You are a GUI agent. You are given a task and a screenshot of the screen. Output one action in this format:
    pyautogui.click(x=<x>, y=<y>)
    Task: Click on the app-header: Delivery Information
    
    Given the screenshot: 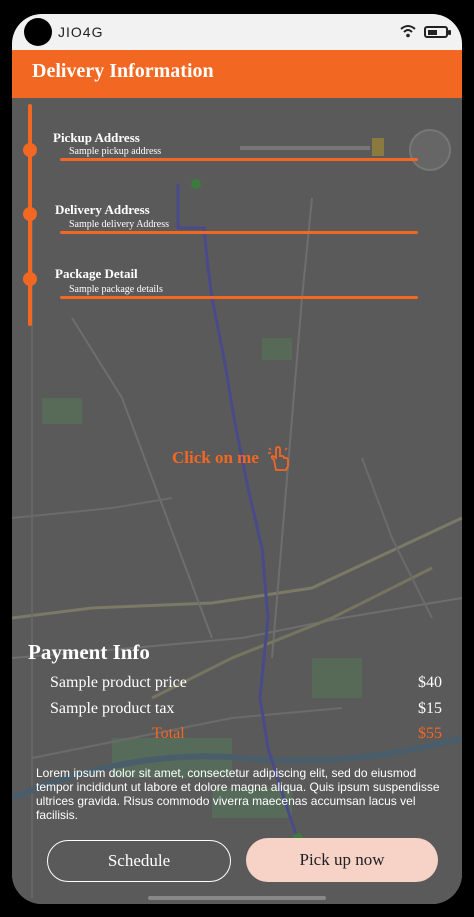 What is the action you would take?
    pyautogui.click(x=237, y=74)
    